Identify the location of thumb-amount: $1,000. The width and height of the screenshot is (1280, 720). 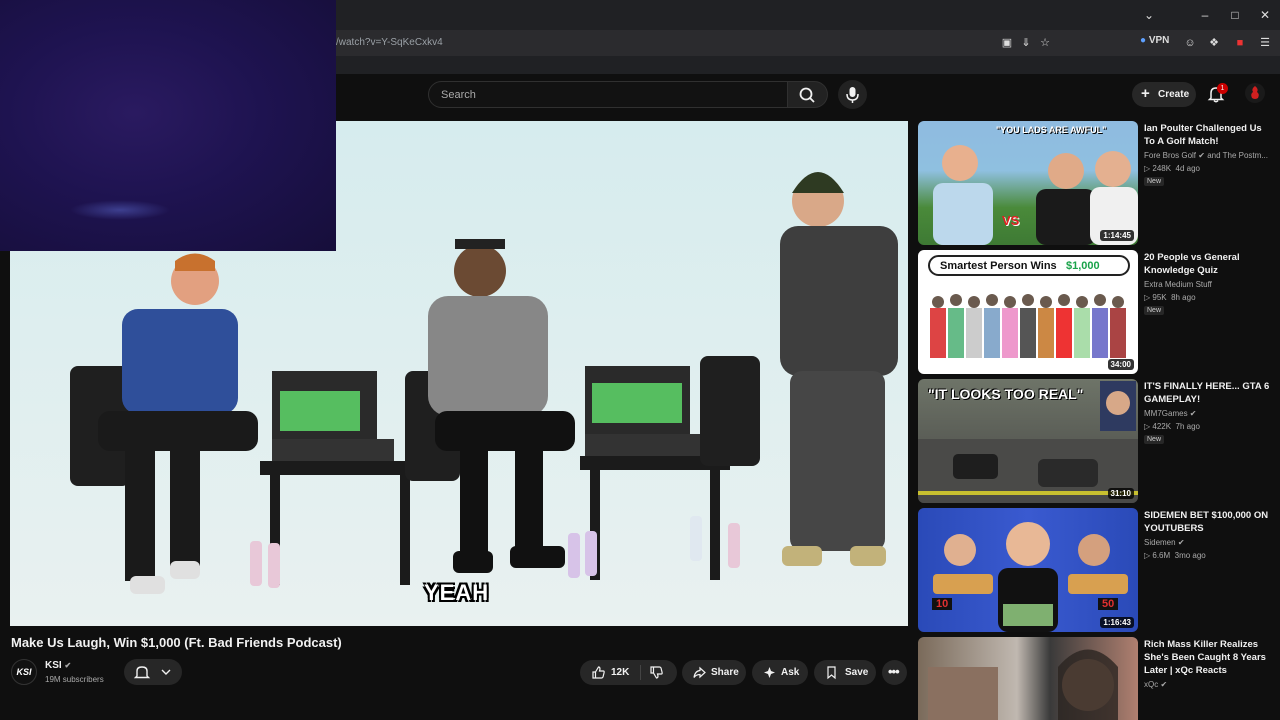
(1083, 266).